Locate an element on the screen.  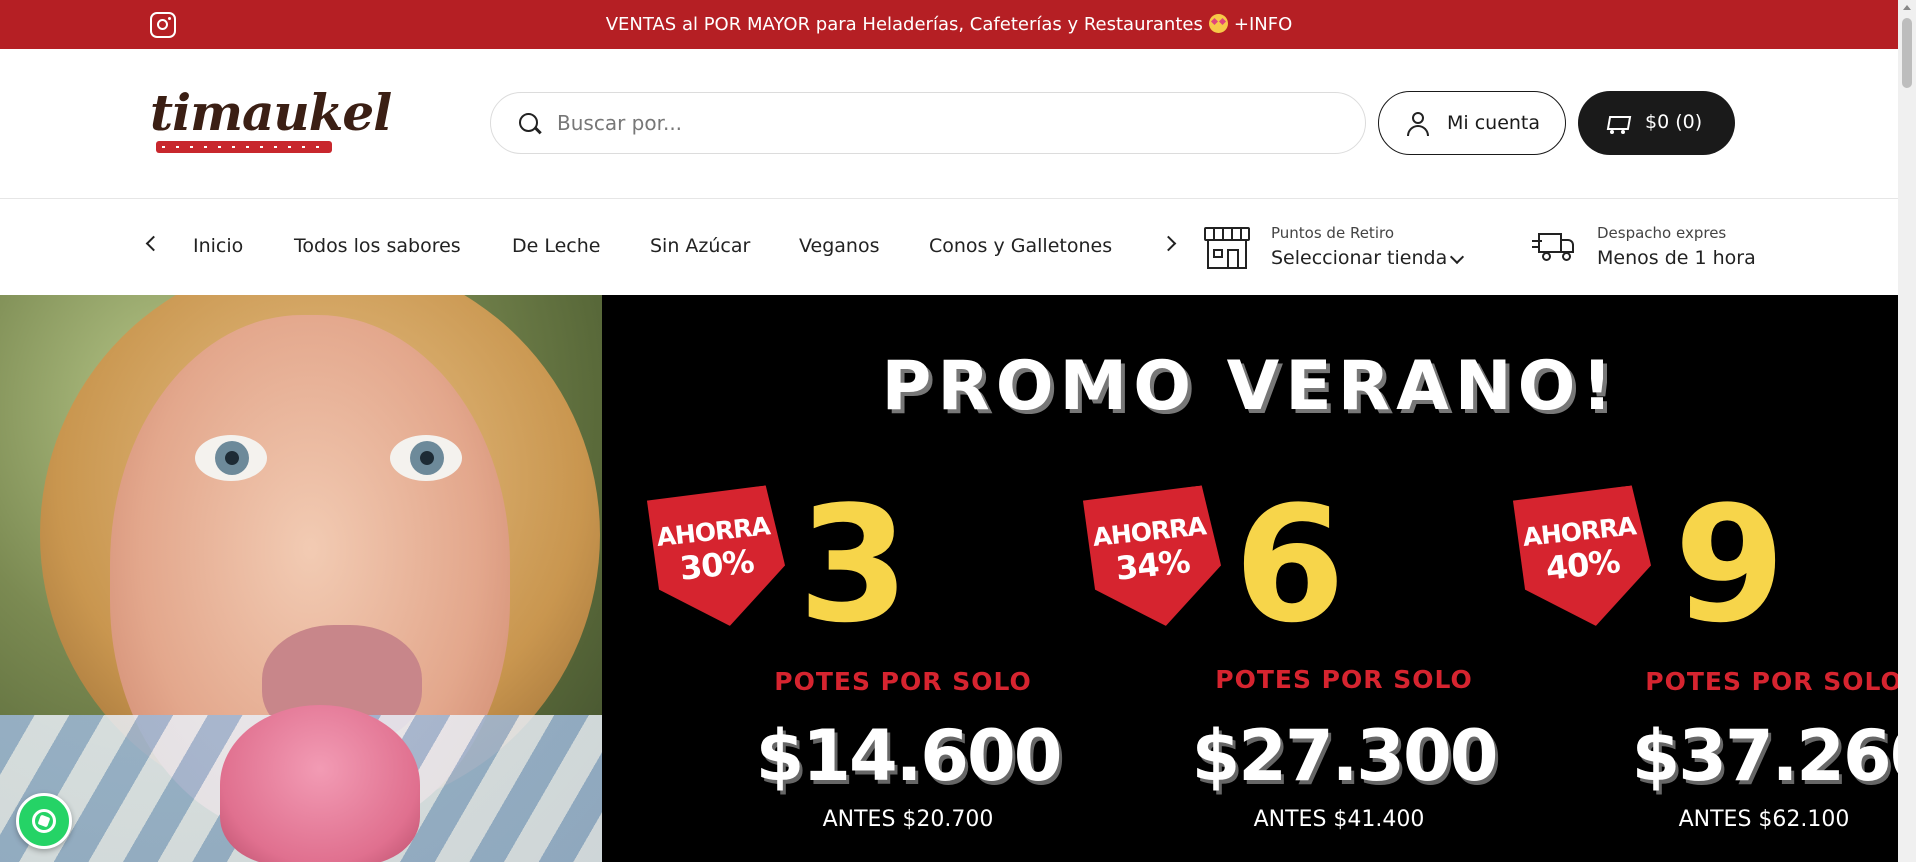
user-icon is located at coordinates (1418, 124).